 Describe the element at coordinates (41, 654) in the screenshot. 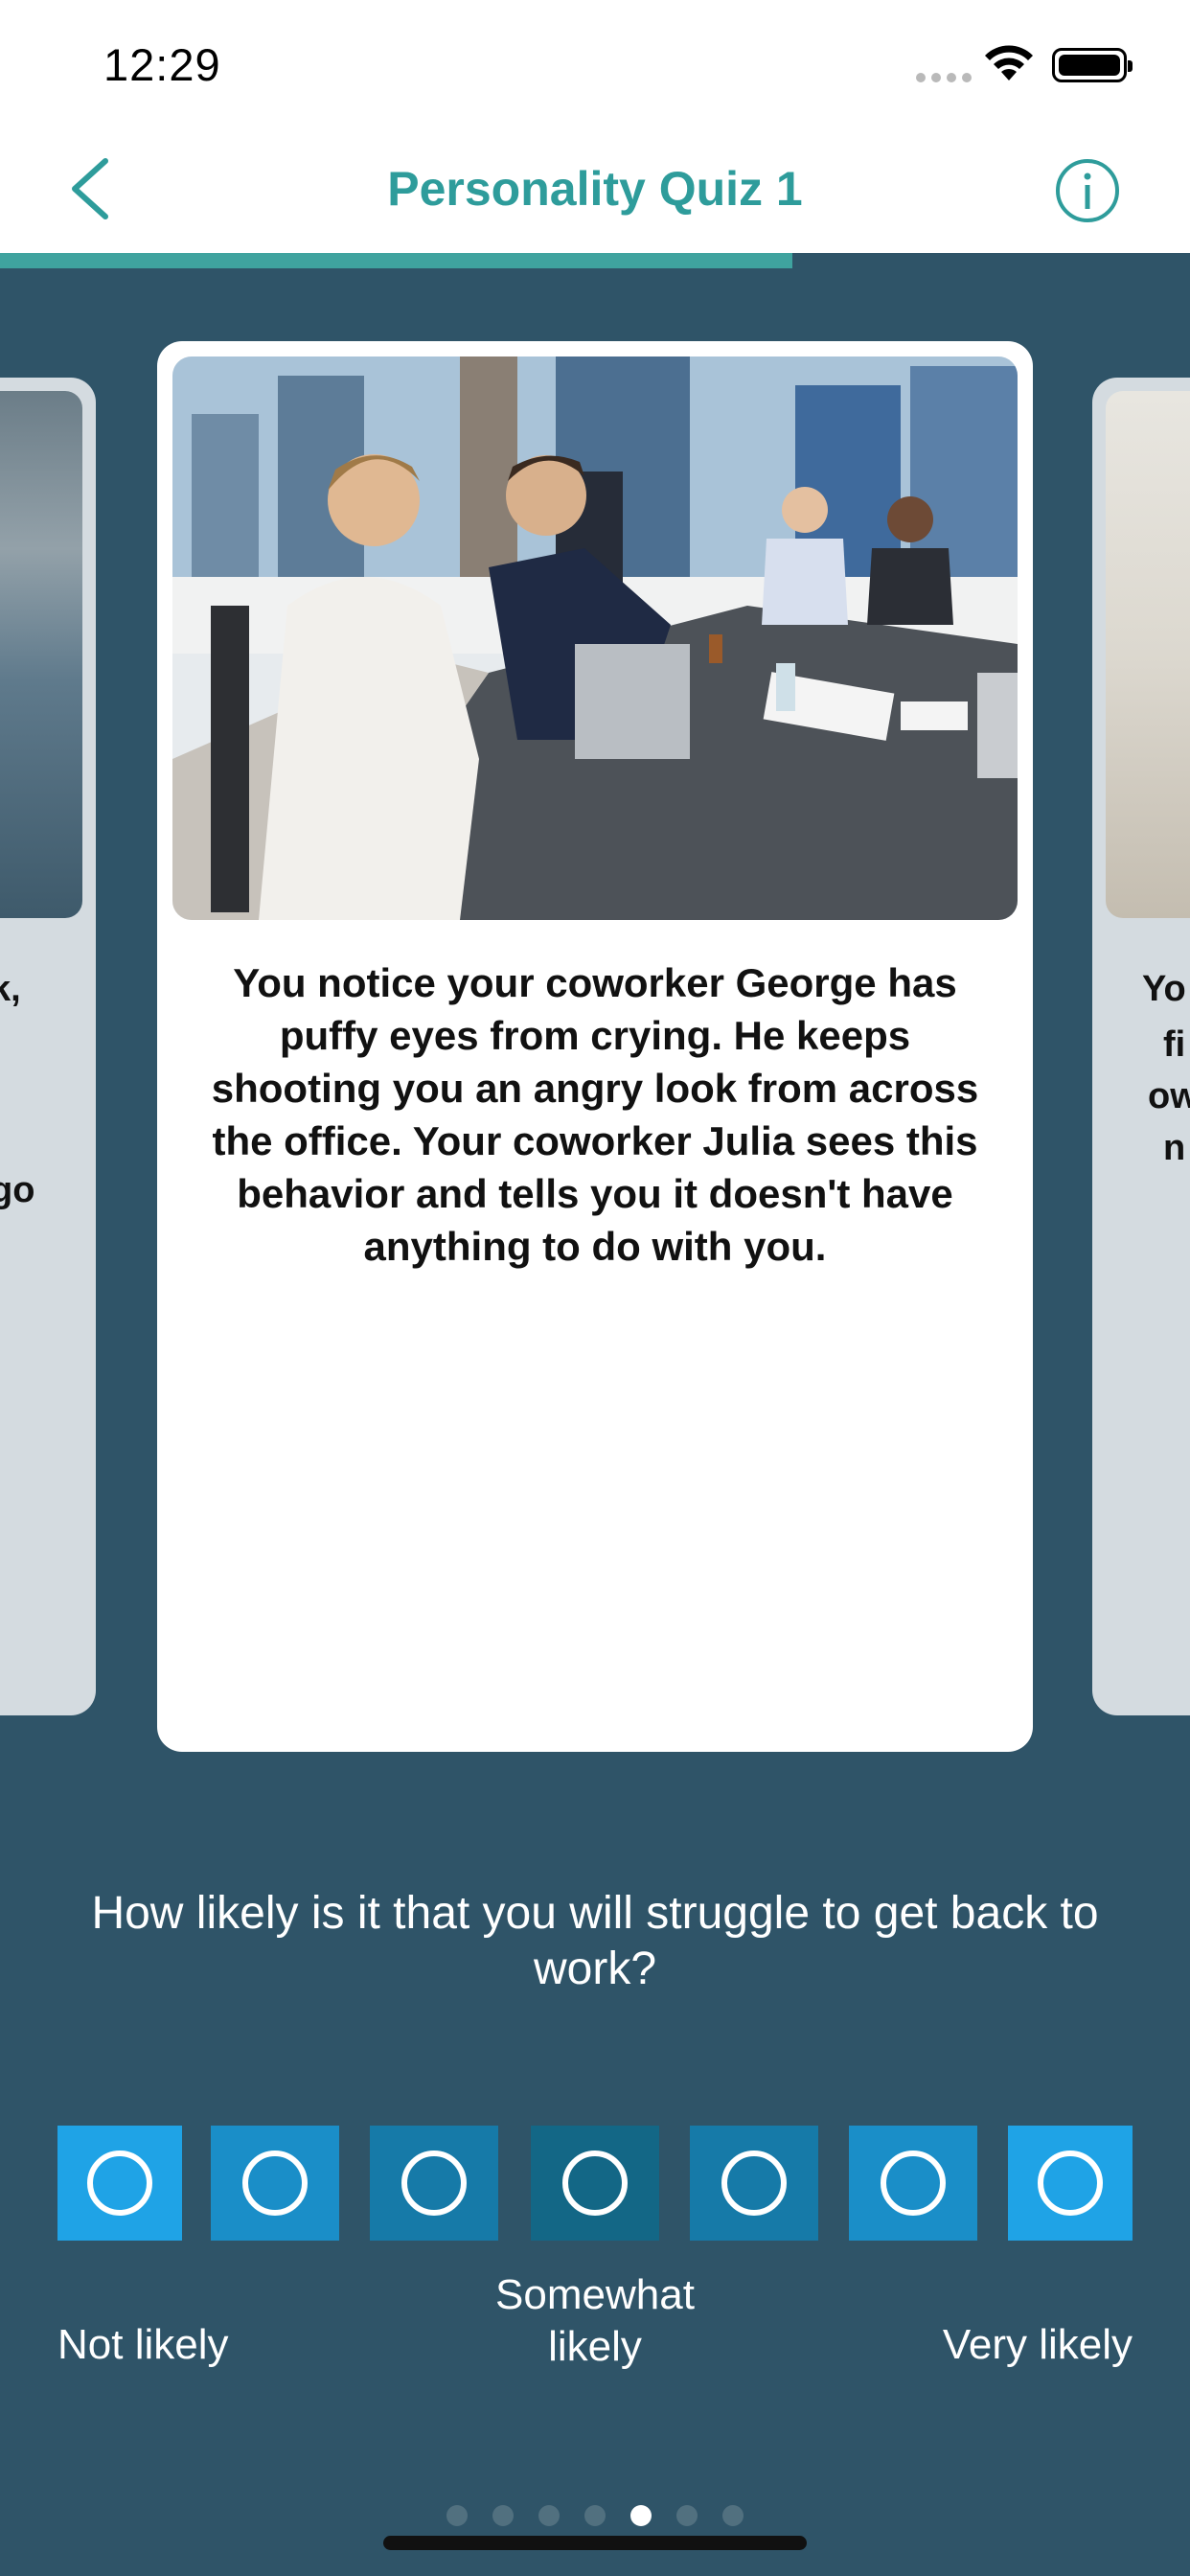

I see `previous-card-image` at that location.